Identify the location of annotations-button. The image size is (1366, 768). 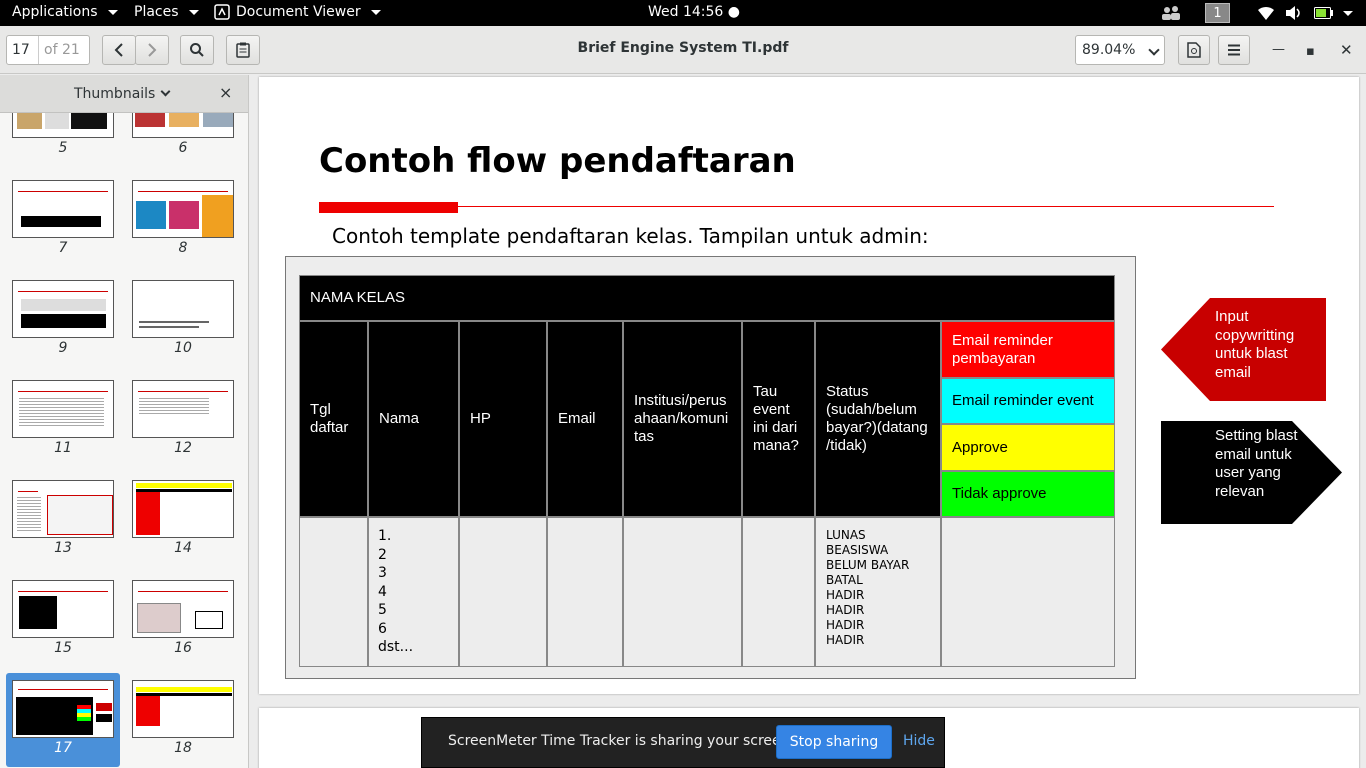
(243, 50).